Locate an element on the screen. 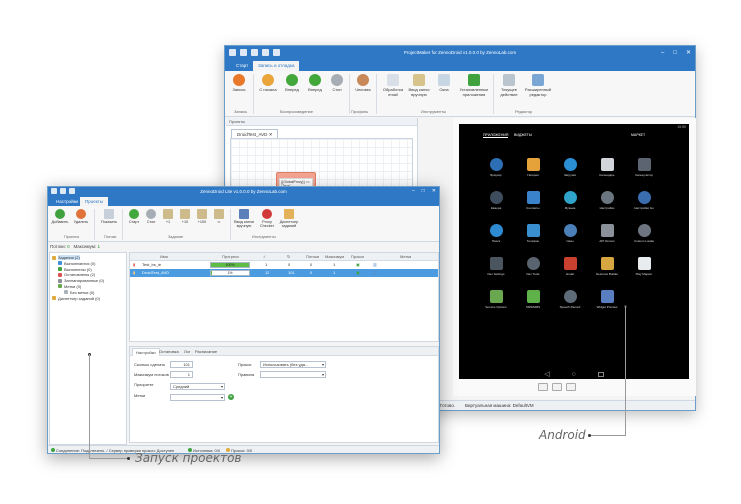 Image resolution: width=741 pixels, height=504 pixels. tab-projects: Проекты is located at coordinates (94, 201).